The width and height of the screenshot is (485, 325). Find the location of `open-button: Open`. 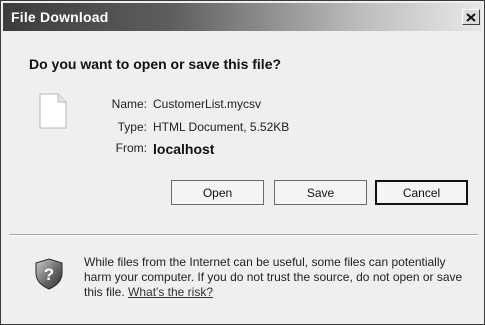

open-button: Open is located at coordinates (217, 192).